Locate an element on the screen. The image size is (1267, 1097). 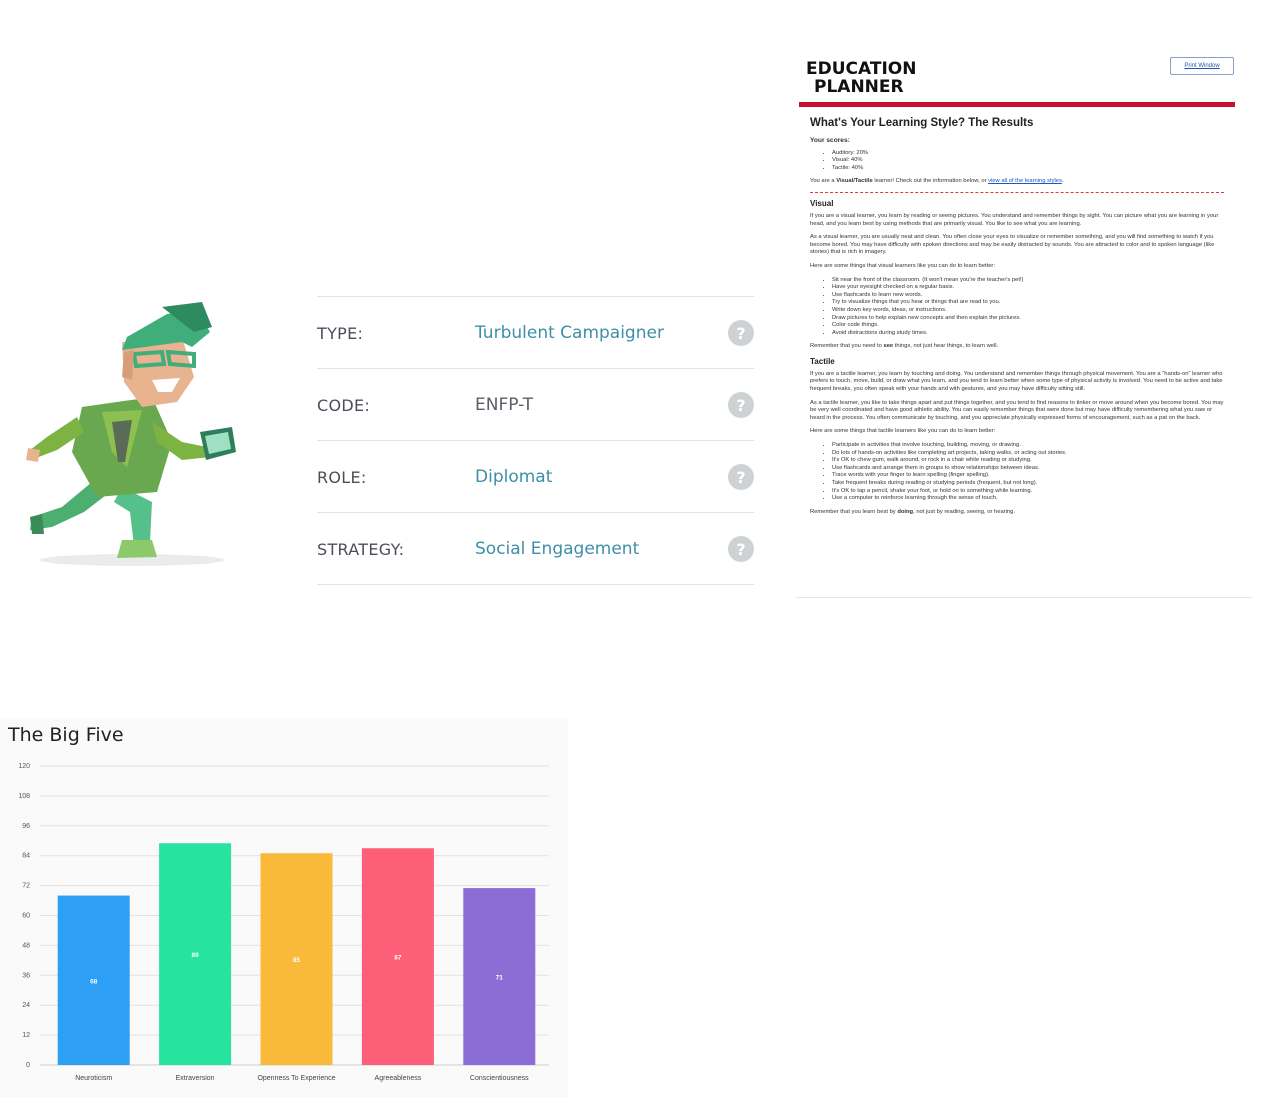
tactile-heading: Tactile is located at coordinates (822, 361).